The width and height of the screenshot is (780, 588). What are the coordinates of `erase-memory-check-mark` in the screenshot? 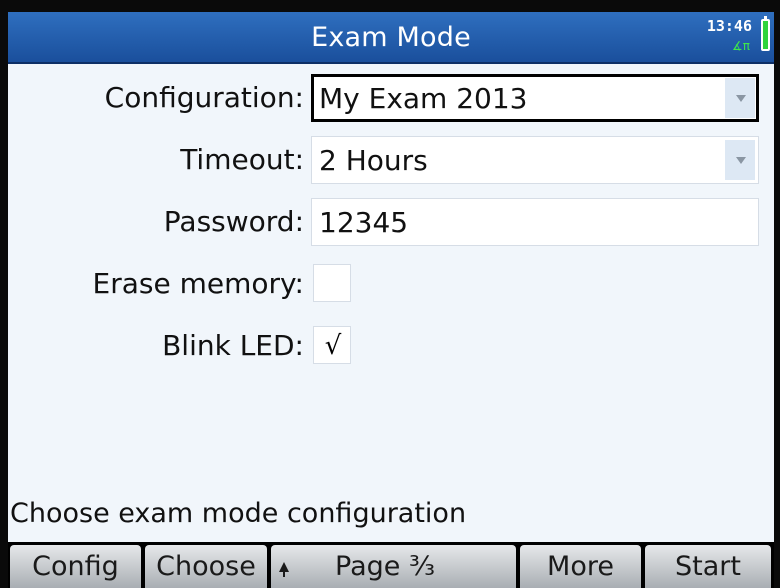 It's located at (333, 283).